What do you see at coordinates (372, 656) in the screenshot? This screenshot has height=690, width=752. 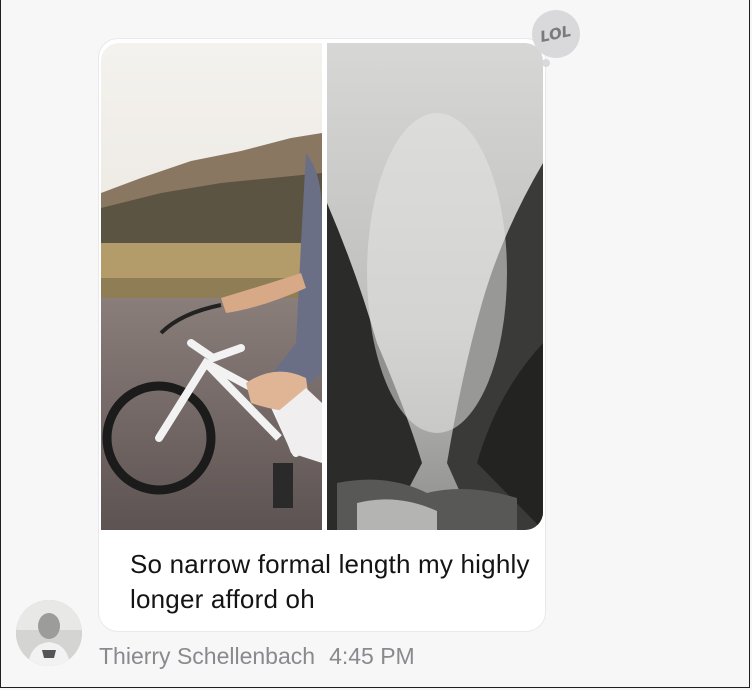 I see `message-timestamp: 4:45 PM` at bounding box center [372, 656].